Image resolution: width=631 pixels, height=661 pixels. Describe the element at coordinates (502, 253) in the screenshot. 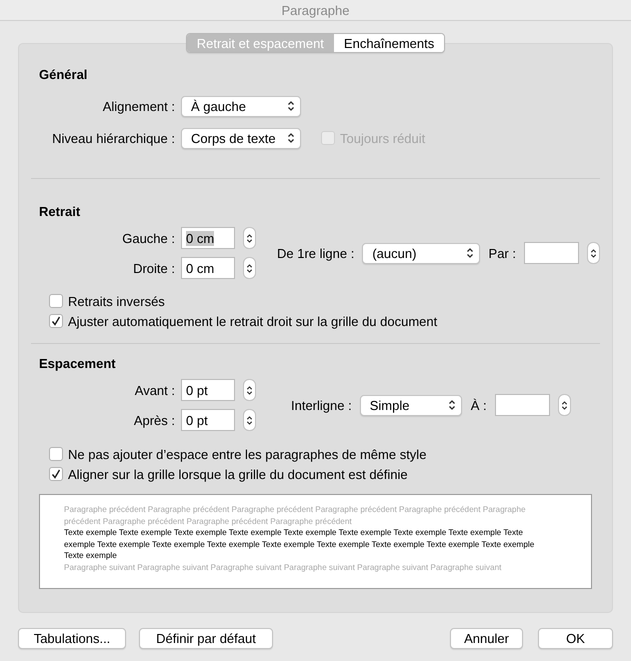

I see `field-label: Par :` at that location.